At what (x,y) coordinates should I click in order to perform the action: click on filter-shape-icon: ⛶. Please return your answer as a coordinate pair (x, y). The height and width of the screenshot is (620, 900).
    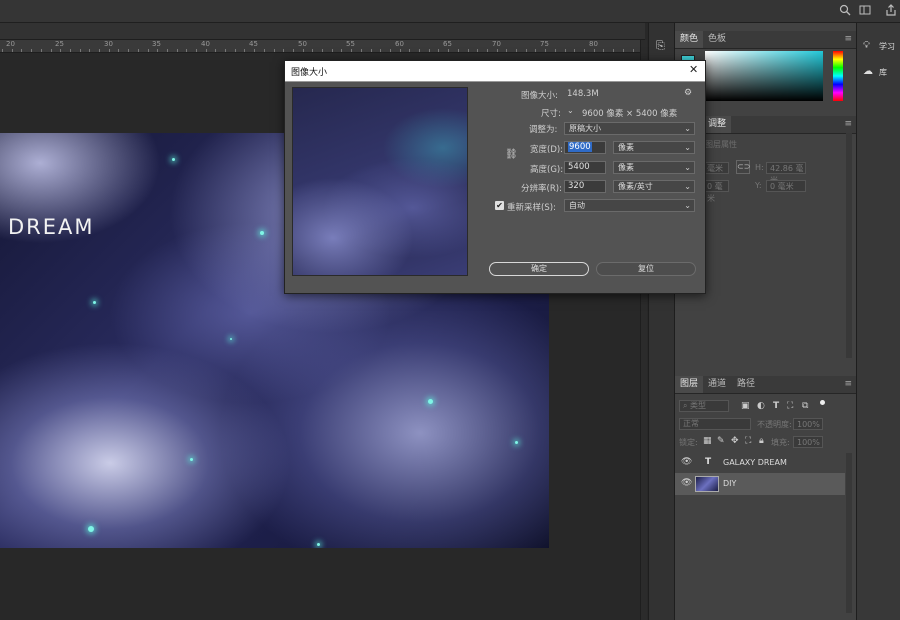
    Looking at the image, I should click on (790, 406).